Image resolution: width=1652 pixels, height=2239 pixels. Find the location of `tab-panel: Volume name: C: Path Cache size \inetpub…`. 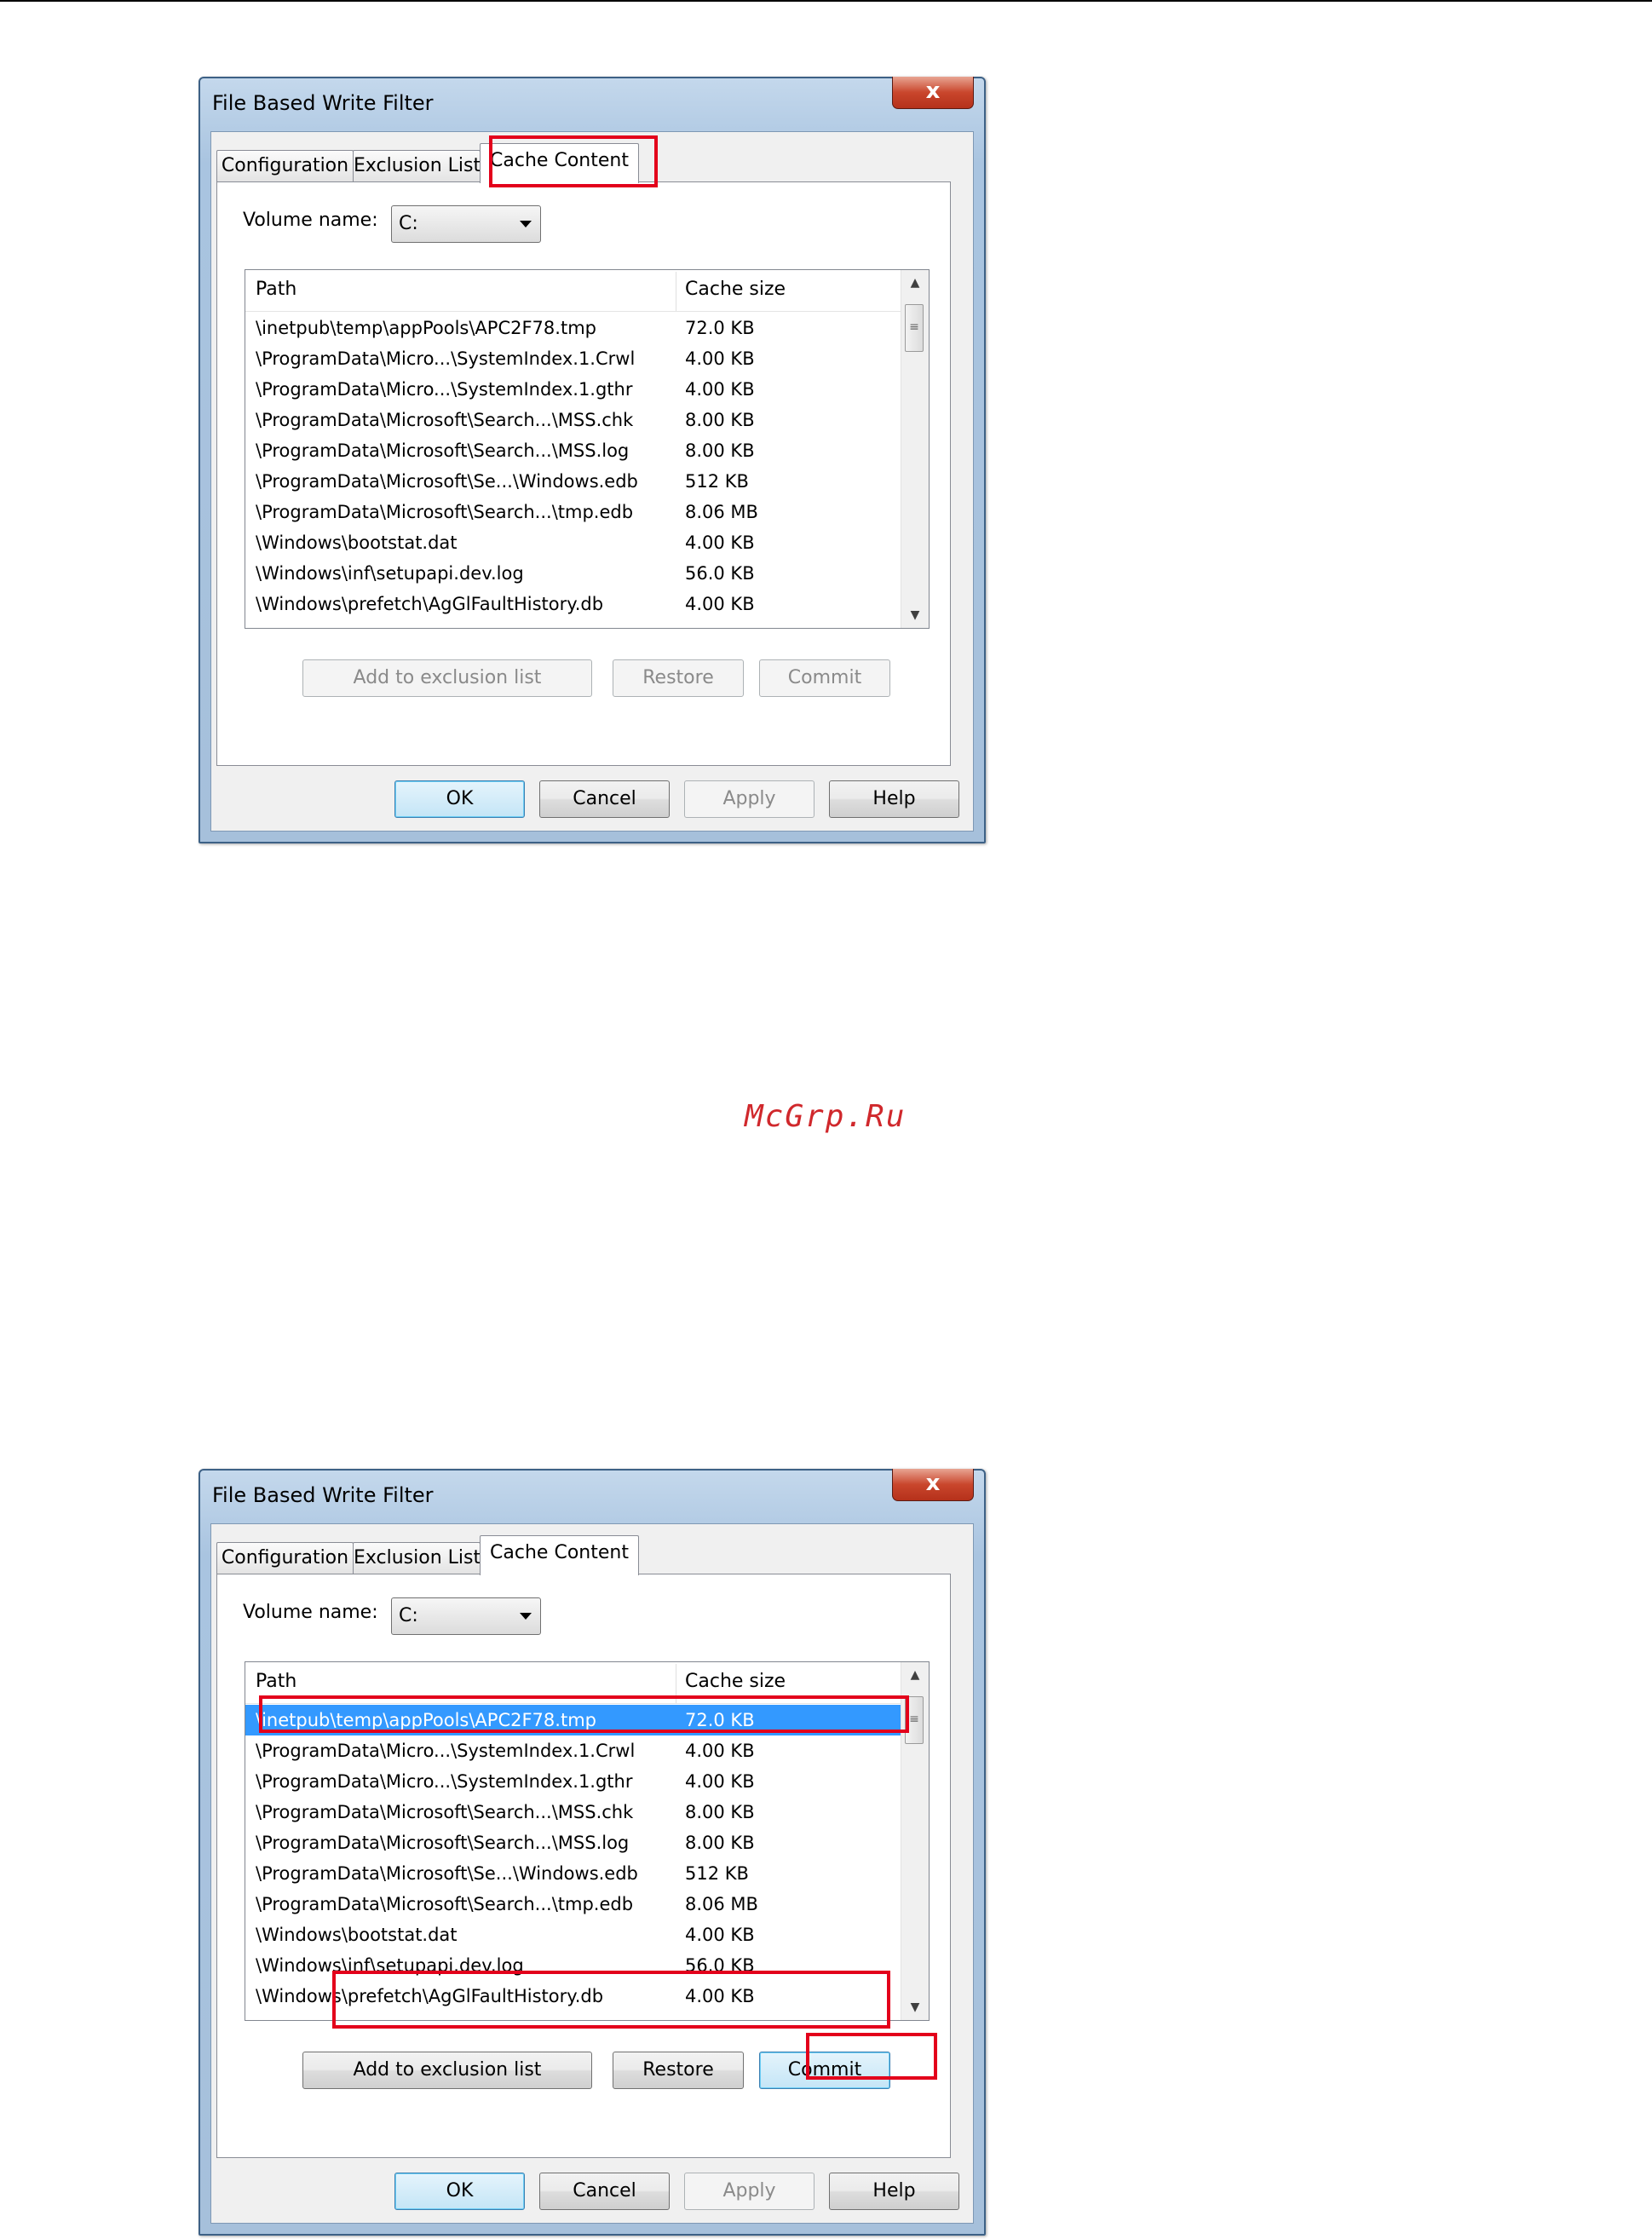

tab-panel: Volume name: C: Path Cache size \inetpub… is located at coordinates (583, 473).